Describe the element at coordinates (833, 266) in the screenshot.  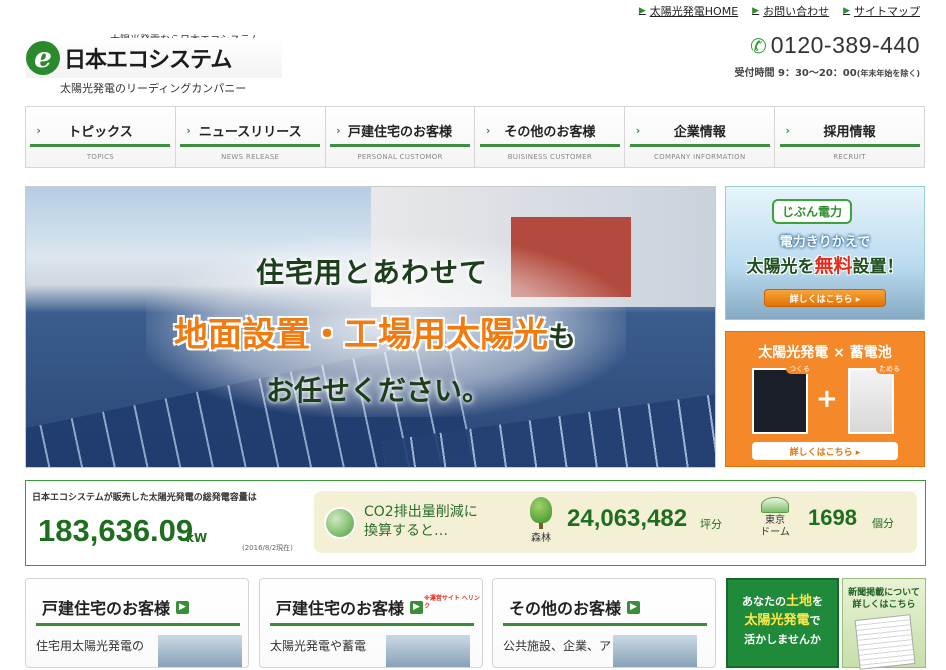
I see `banner-text-free: 無料` at that location.